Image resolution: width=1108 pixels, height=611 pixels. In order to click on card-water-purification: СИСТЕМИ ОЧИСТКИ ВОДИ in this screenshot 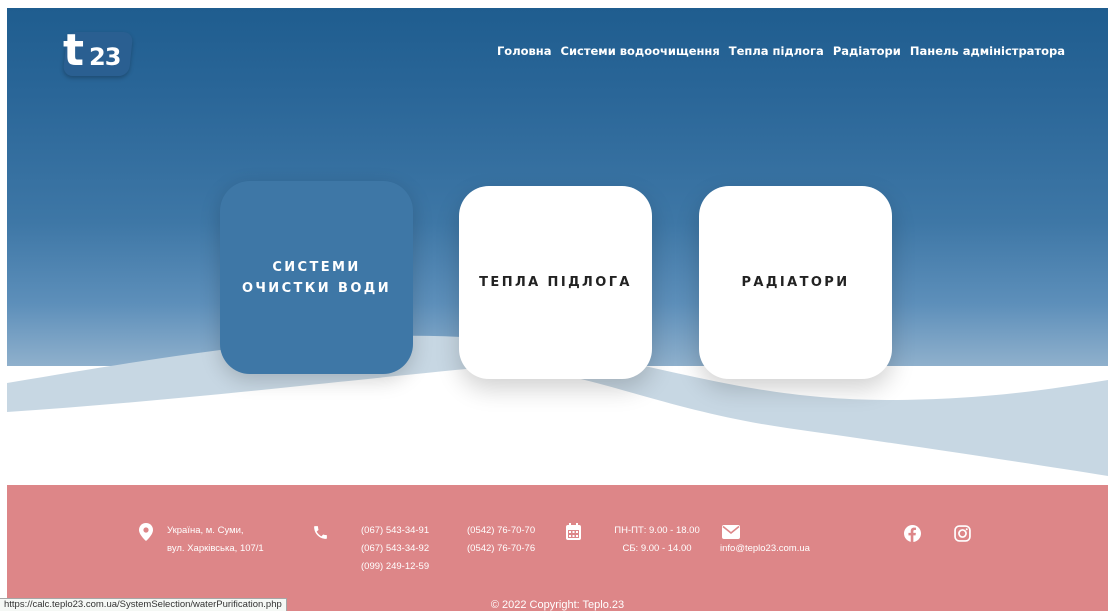, I will do `click(316, 277)`.